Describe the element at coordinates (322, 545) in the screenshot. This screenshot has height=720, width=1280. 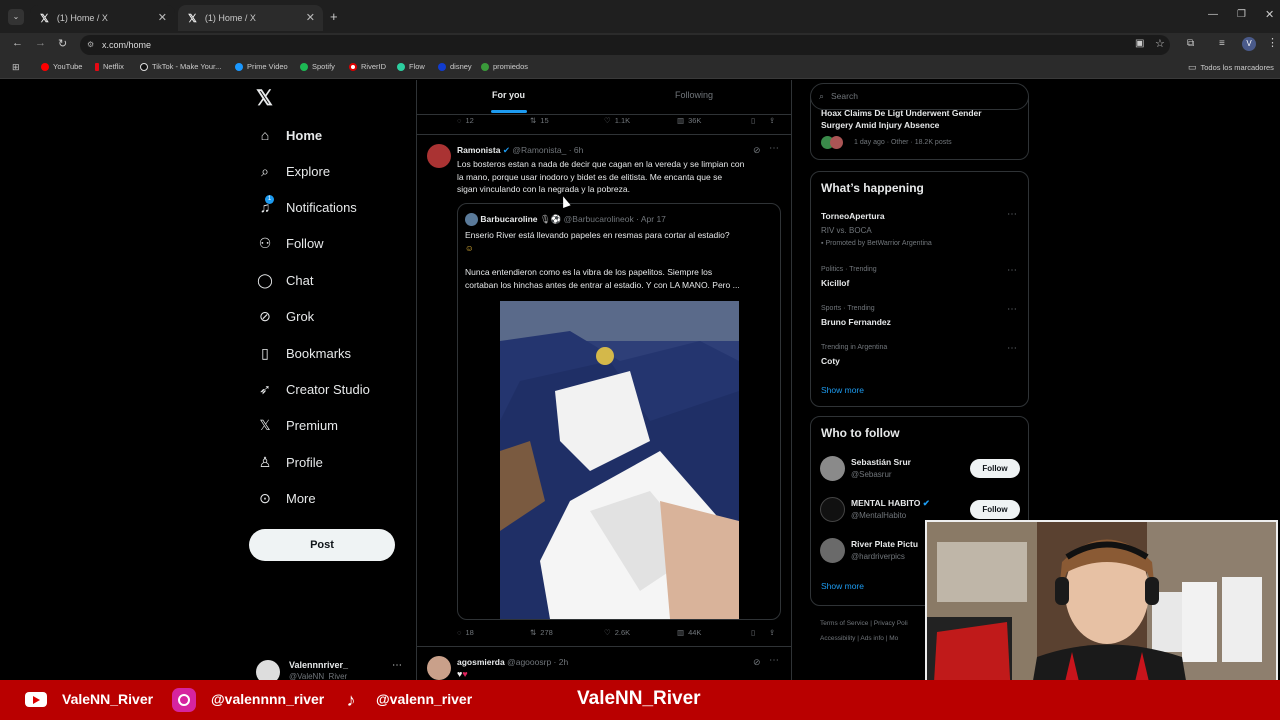
I see `post-button: Post` at that location.